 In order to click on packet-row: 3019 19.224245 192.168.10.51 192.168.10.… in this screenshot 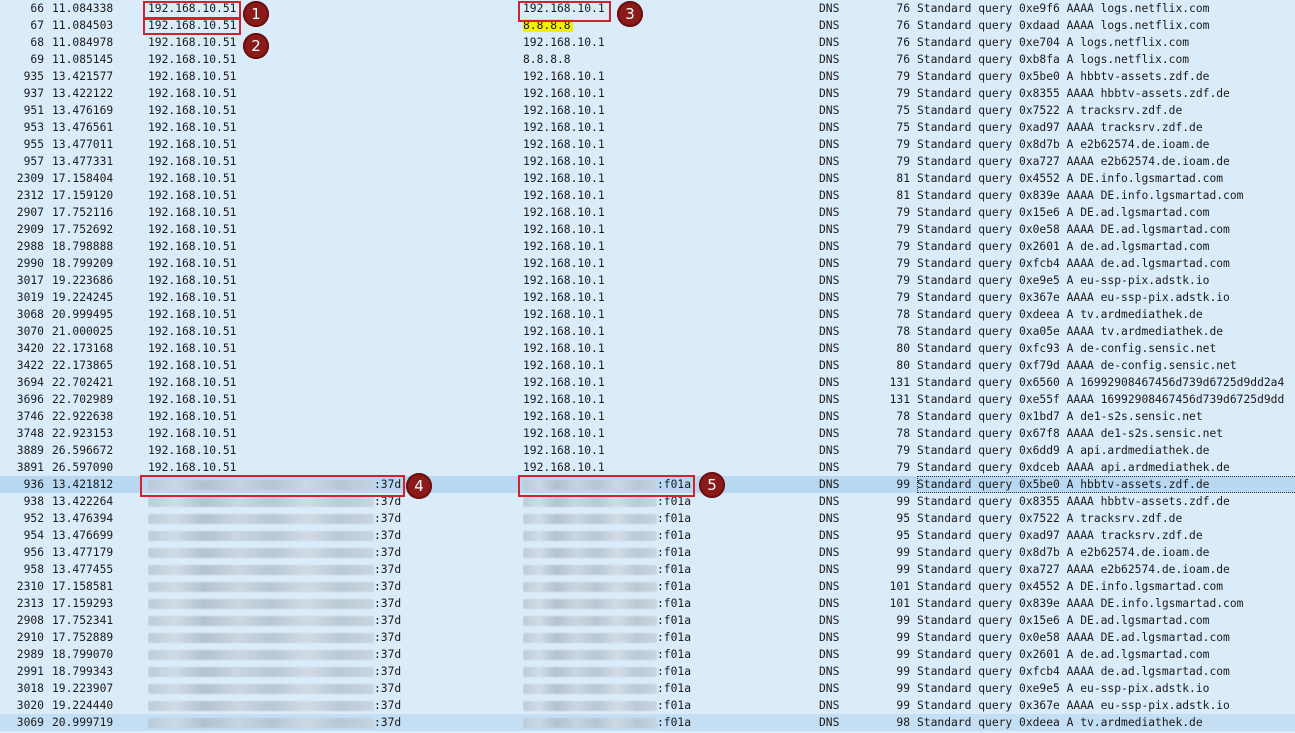, I will do `click(647, 297)`.